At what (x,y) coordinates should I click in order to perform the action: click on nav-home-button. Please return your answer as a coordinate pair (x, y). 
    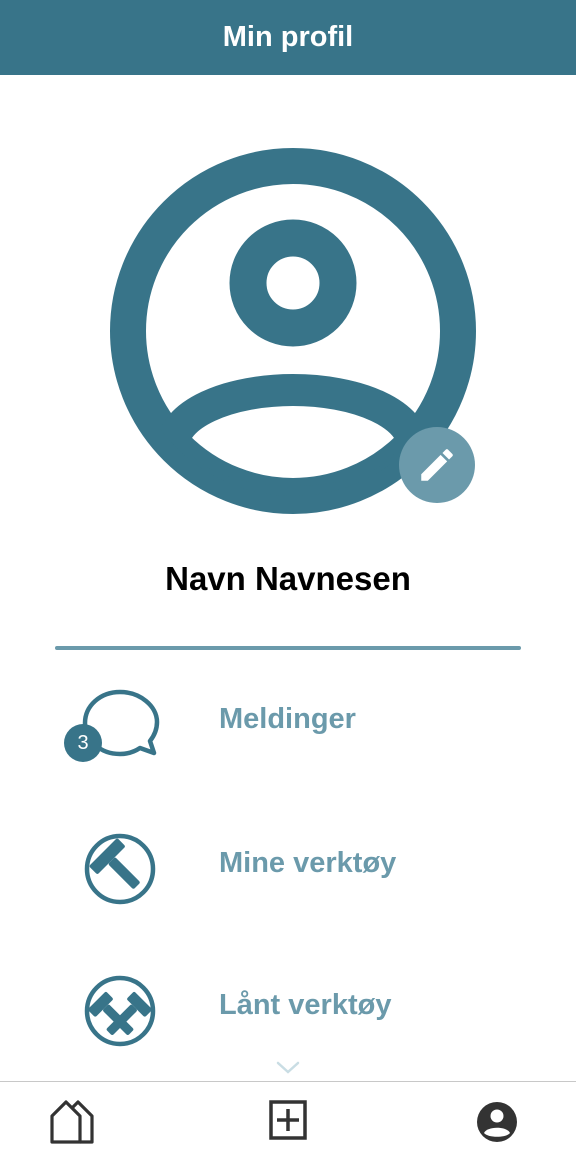
    Looking at the image, I should click on (74, 1122).